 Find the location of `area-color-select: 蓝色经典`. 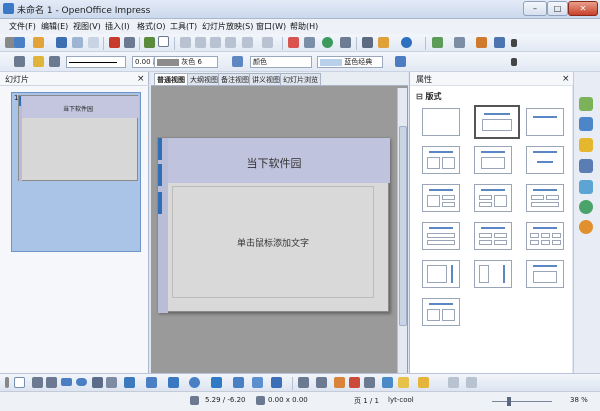

area-color-select: 蓝色经典 is located at coordinates (350, 62).